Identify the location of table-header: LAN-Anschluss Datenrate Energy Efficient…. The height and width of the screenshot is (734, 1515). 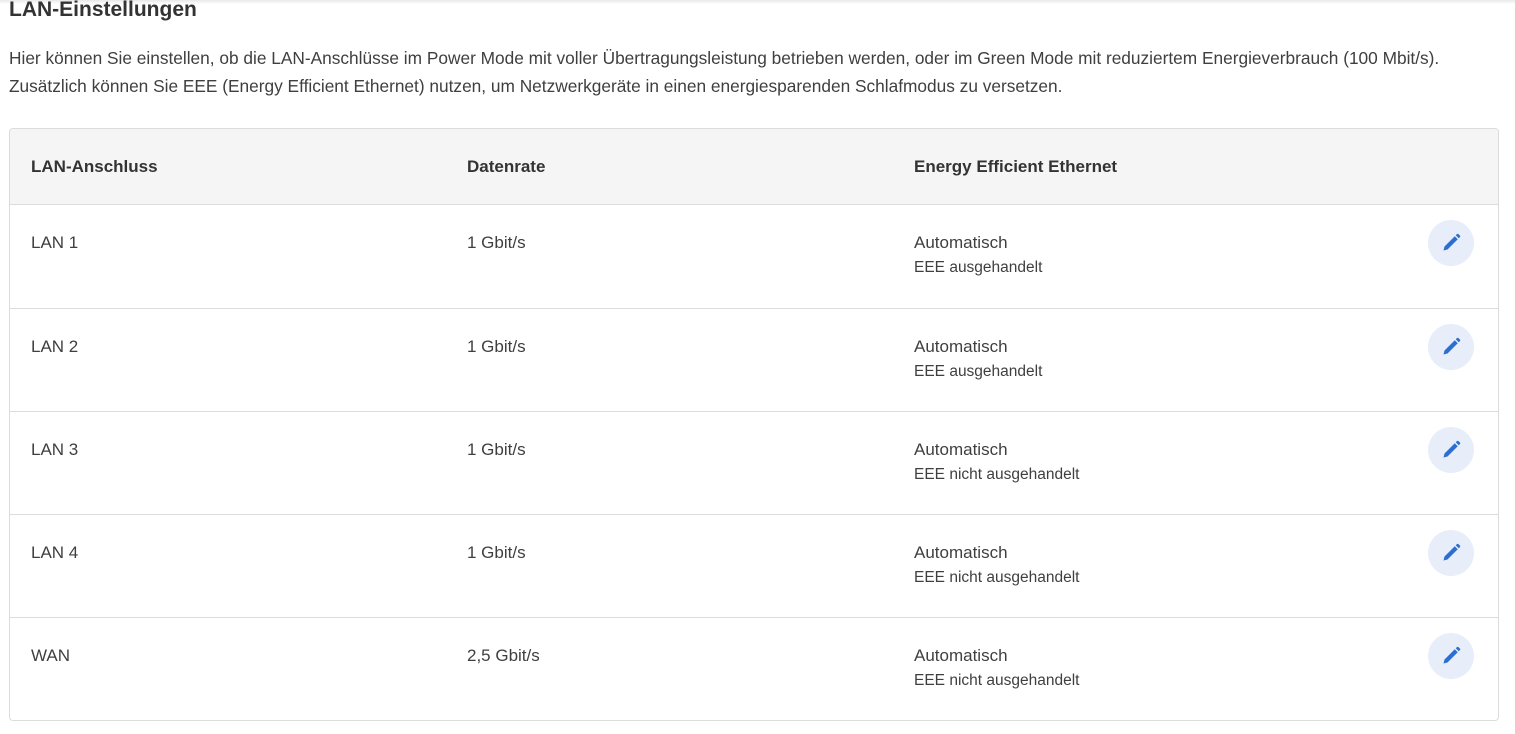
(754, 167).